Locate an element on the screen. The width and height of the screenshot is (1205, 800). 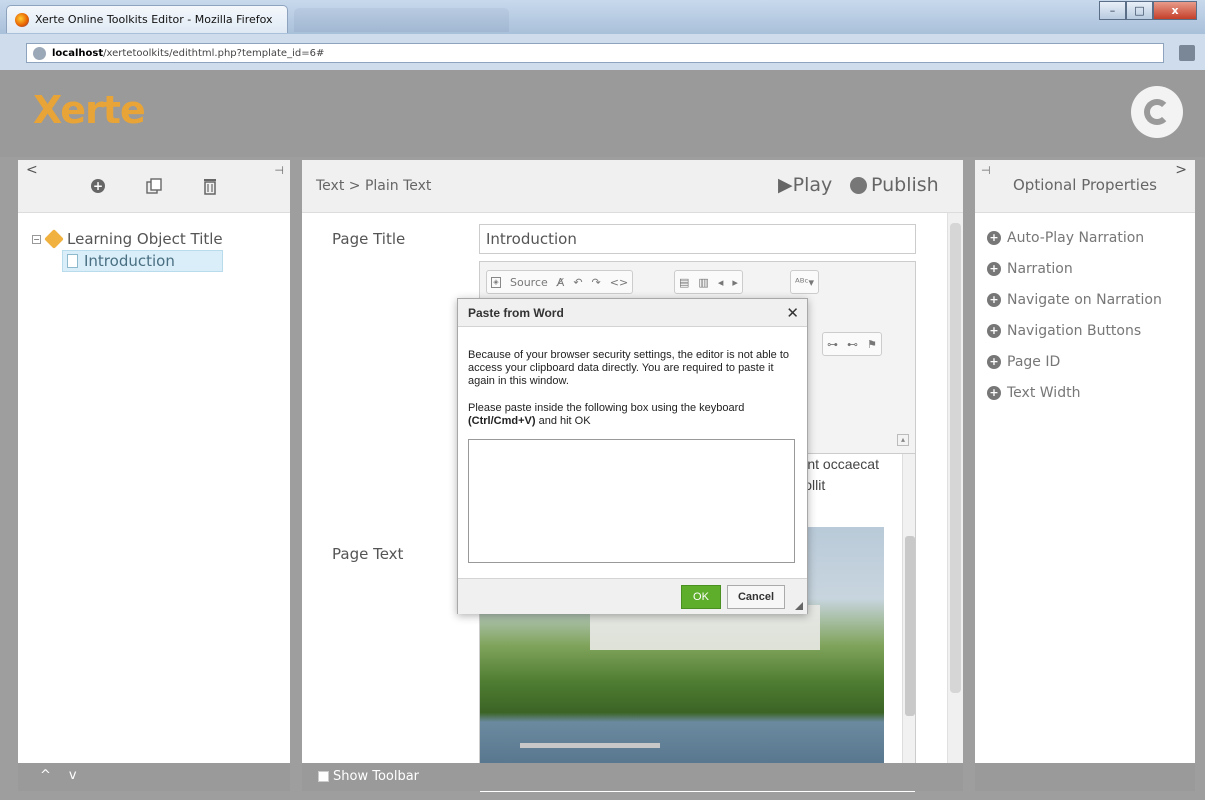
pin-icon: ⊣ is located at coordinates (279, 170).